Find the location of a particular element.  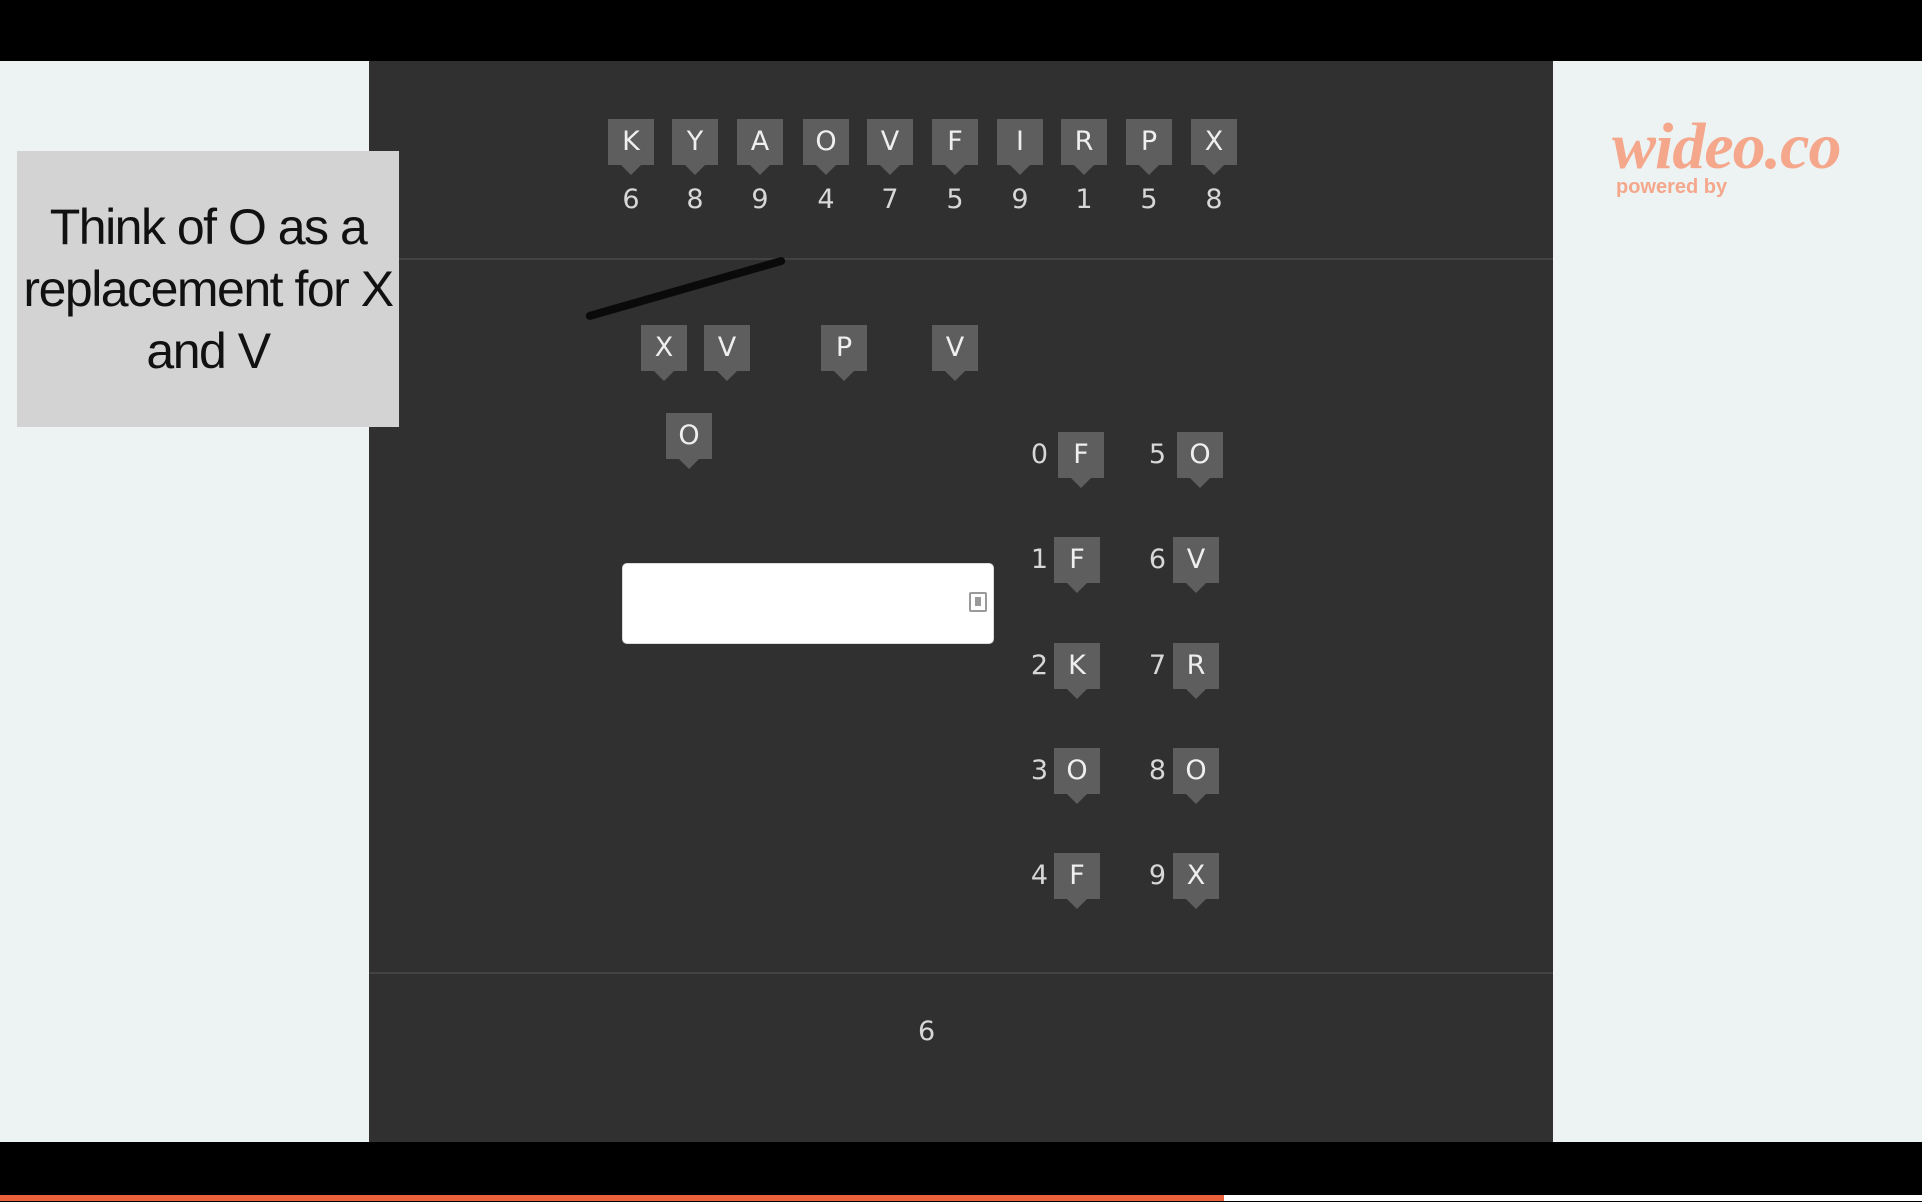

code-number: 7 is located at coordinates (890, 199).